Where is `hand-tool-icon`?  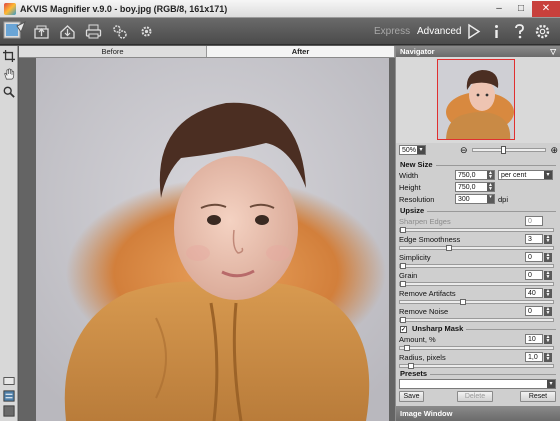
hand-tool-icon is located at coordinates (9, 74).